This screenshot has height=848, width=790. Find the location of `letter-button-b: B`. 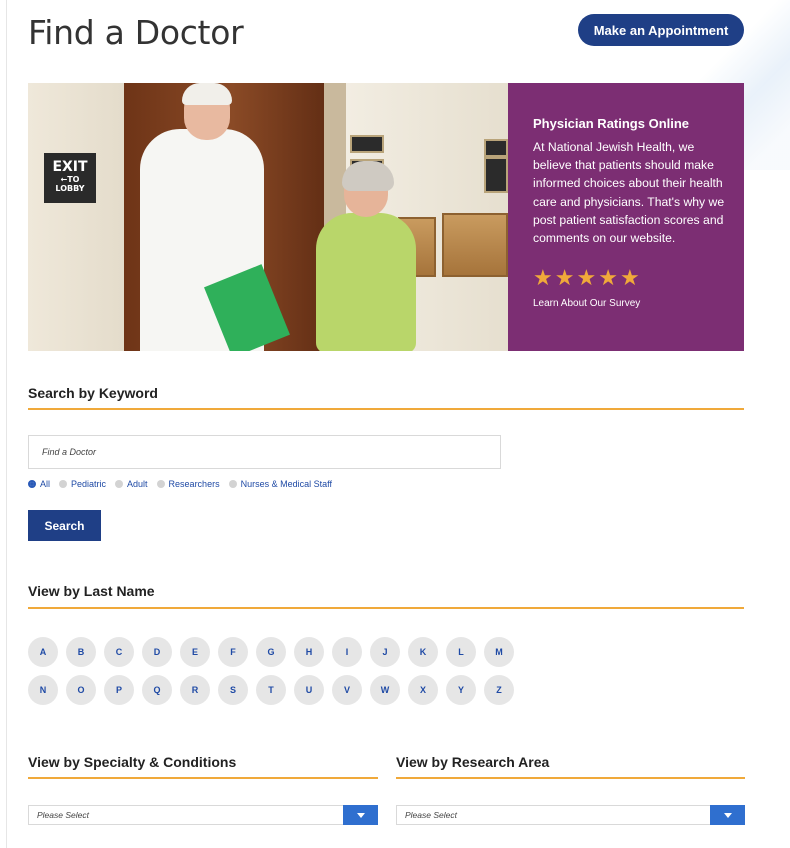

letter-button-b: B is located at coordinates (81, 652).